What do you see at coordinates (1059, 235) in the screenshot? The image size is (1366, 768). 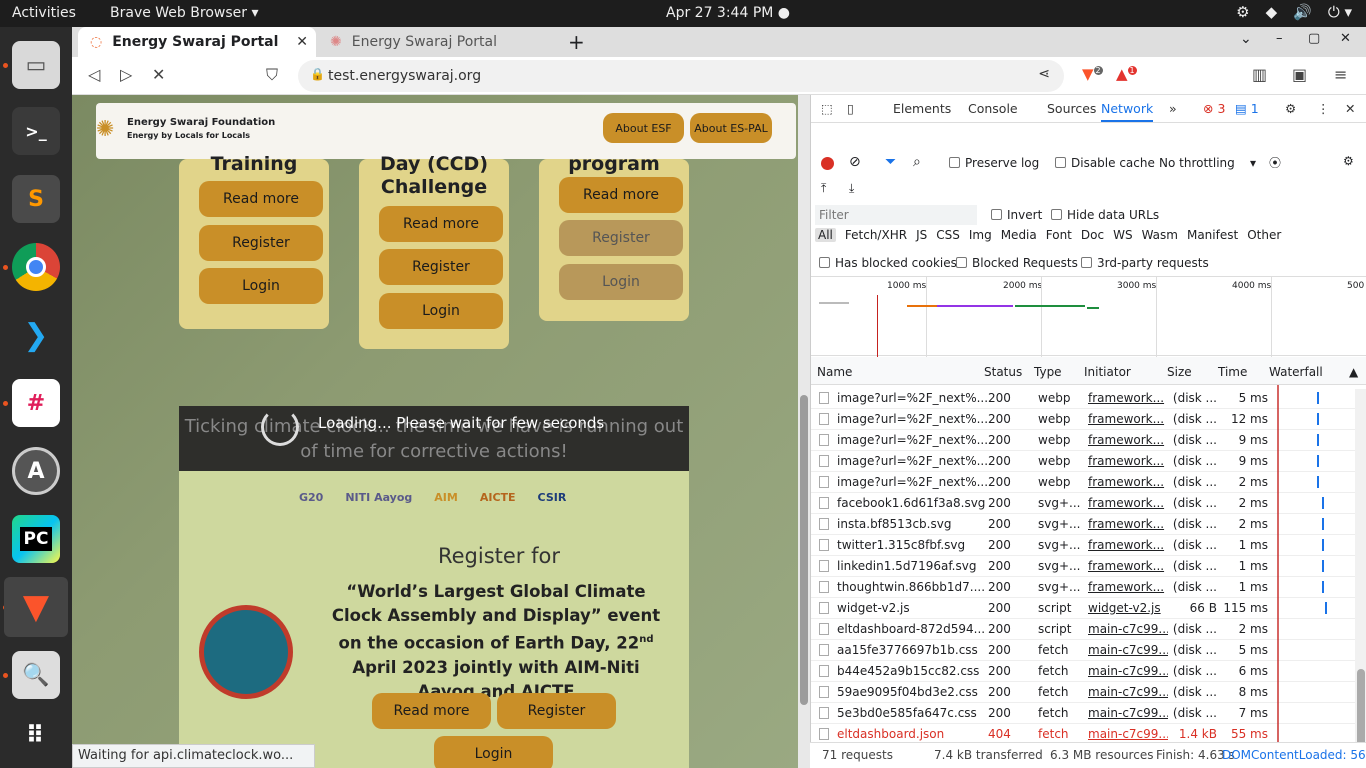 I see `type-filter-font: Font` at bounding box center [1059, 235].